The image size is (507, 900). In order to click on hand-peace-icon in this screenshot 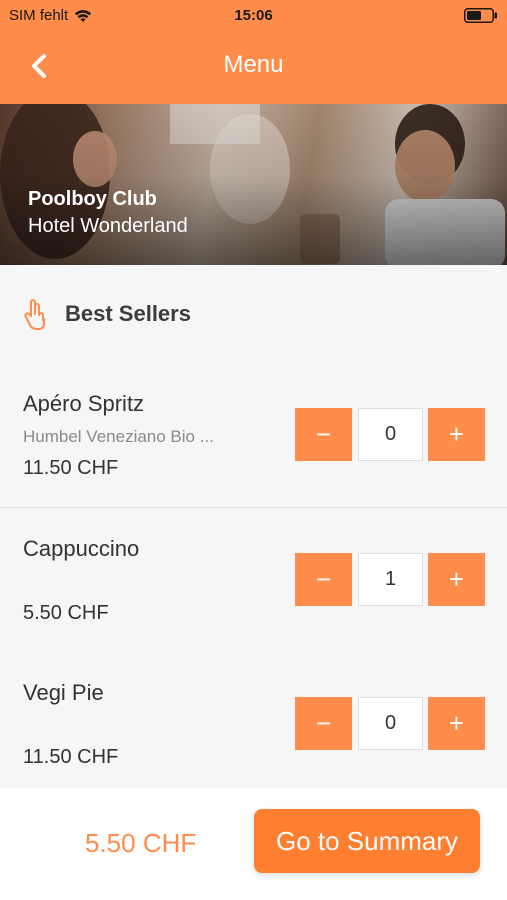, I will do `click(34, 314)`.